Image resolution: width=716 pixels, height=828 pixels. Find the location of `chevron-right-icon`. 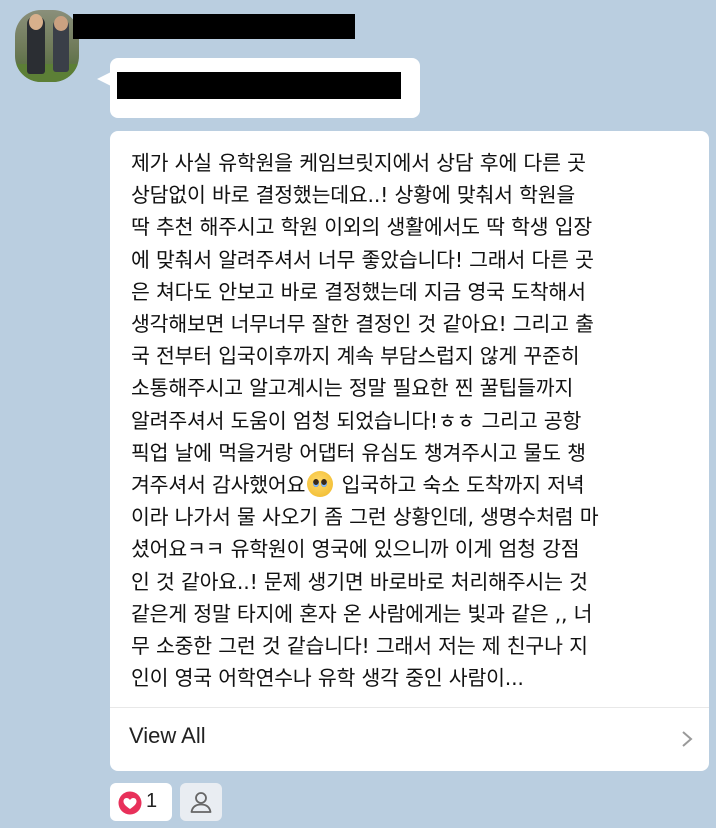

chevron-right-icon is located at coordinates (687, 739).